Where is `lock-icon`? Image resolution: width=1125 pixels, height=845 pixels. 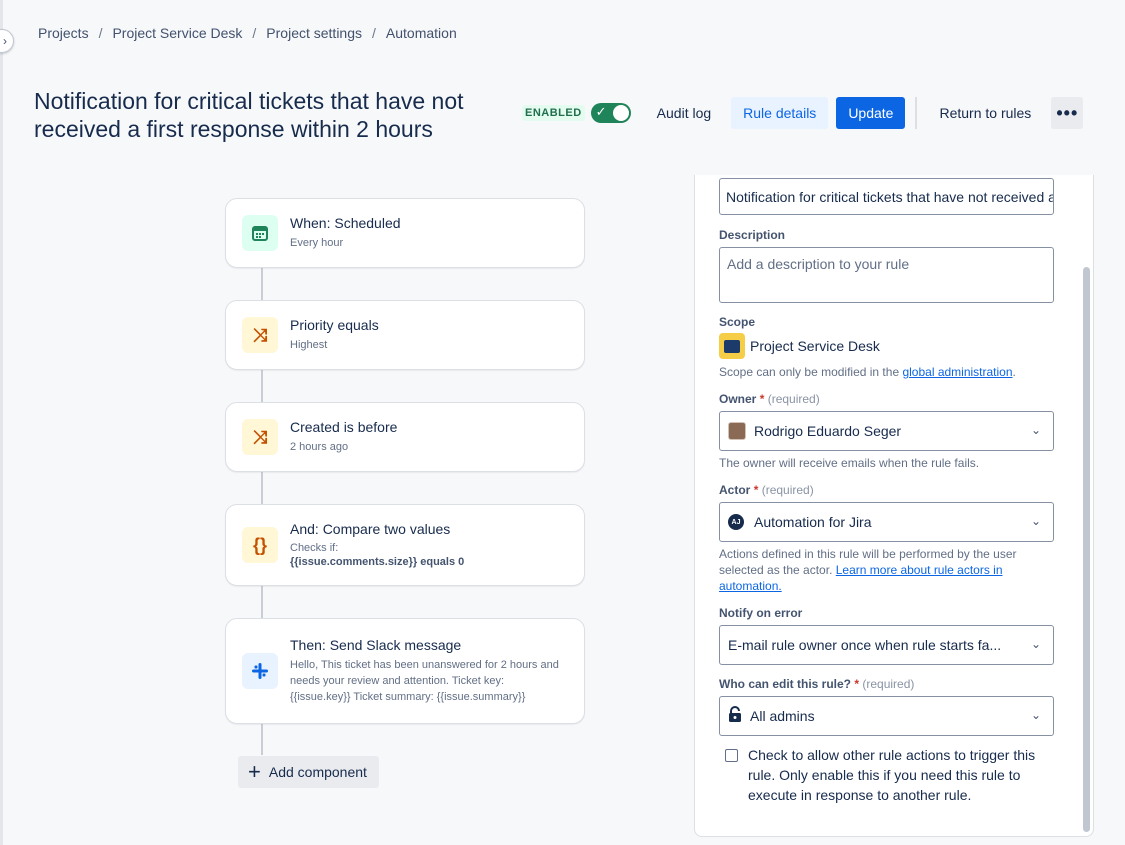
lock-icon is located at coordinates (735, 716).